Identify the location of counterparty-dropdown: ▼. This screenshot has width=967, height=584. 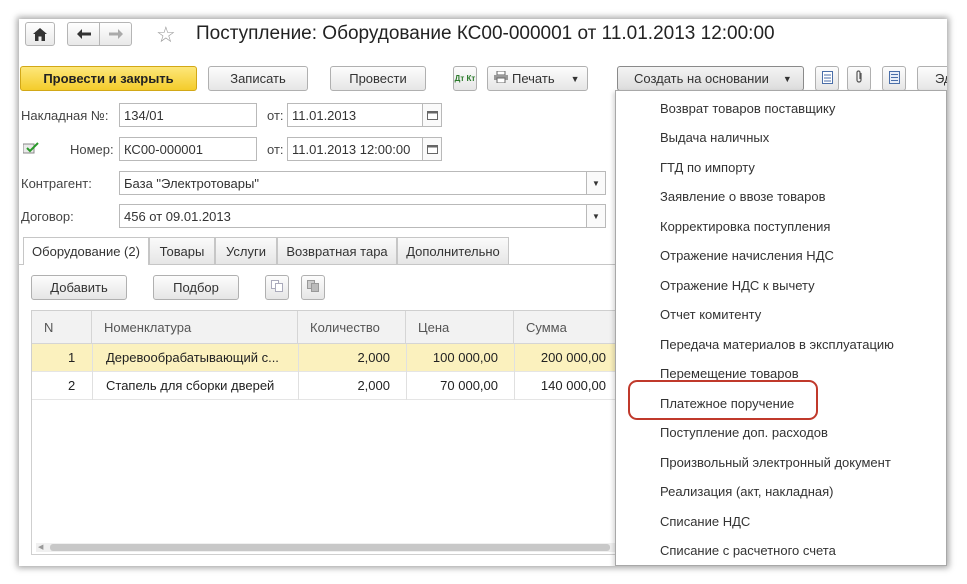
(596, 183).